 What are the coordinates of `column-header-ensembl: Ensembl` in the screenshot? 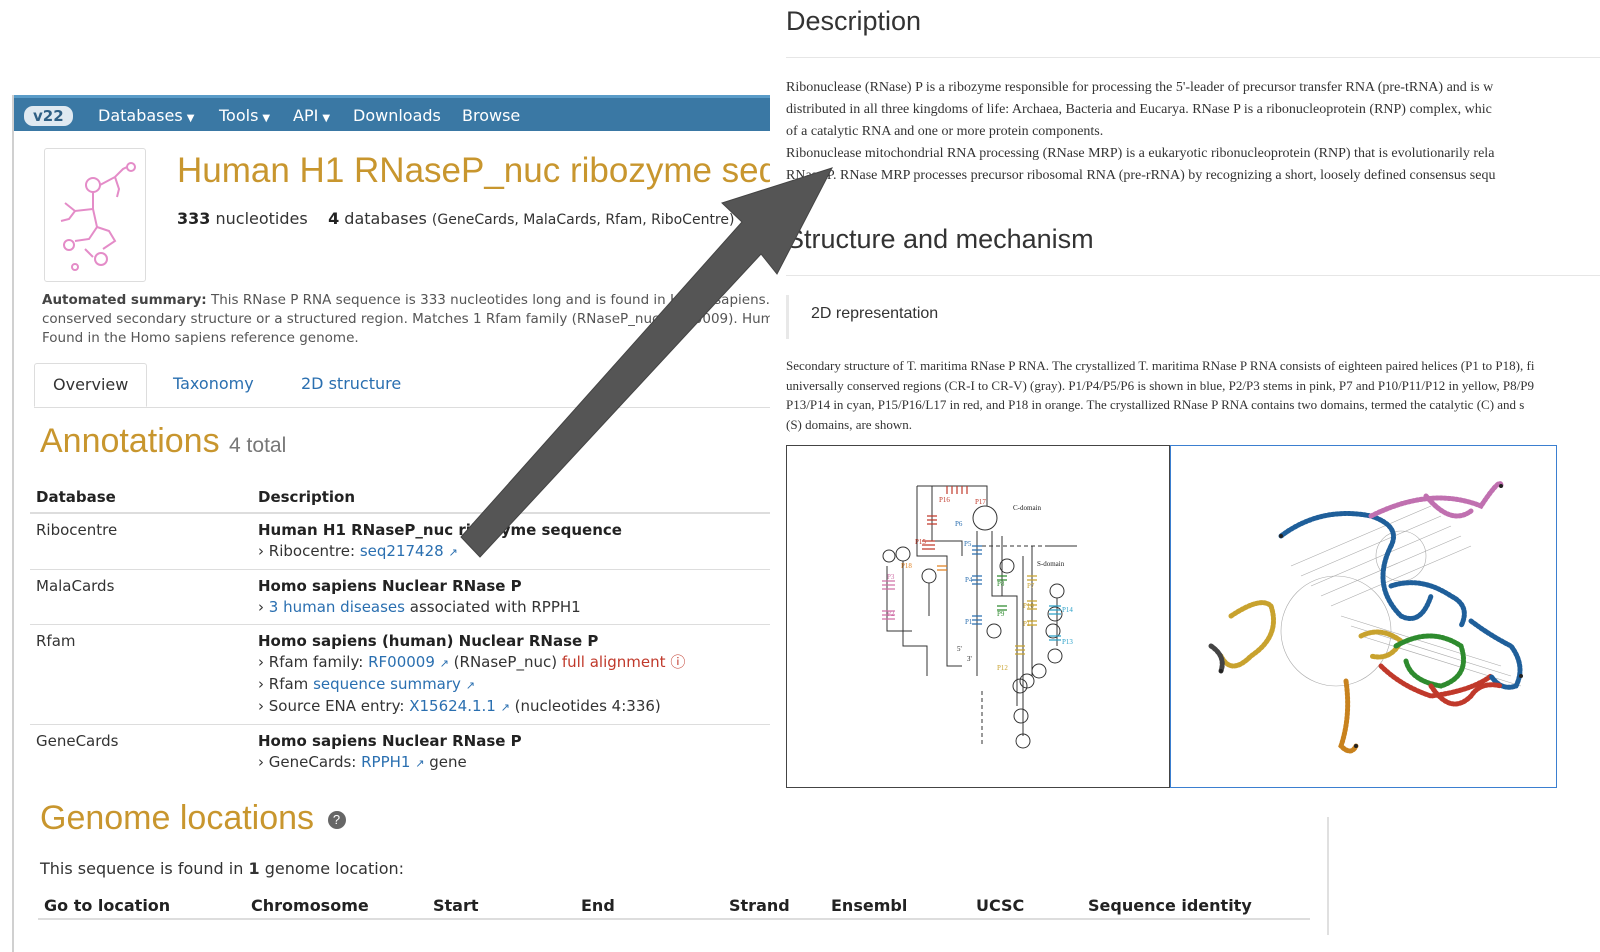 It's located at (869, 905).